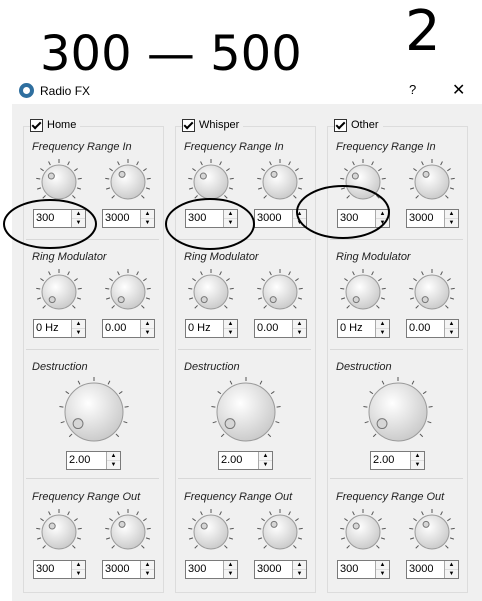  What do you see at coordinates (171, 53) in the screenshot?
I see `annotation-range: 300 — 500` at bounding box center [171, 53].